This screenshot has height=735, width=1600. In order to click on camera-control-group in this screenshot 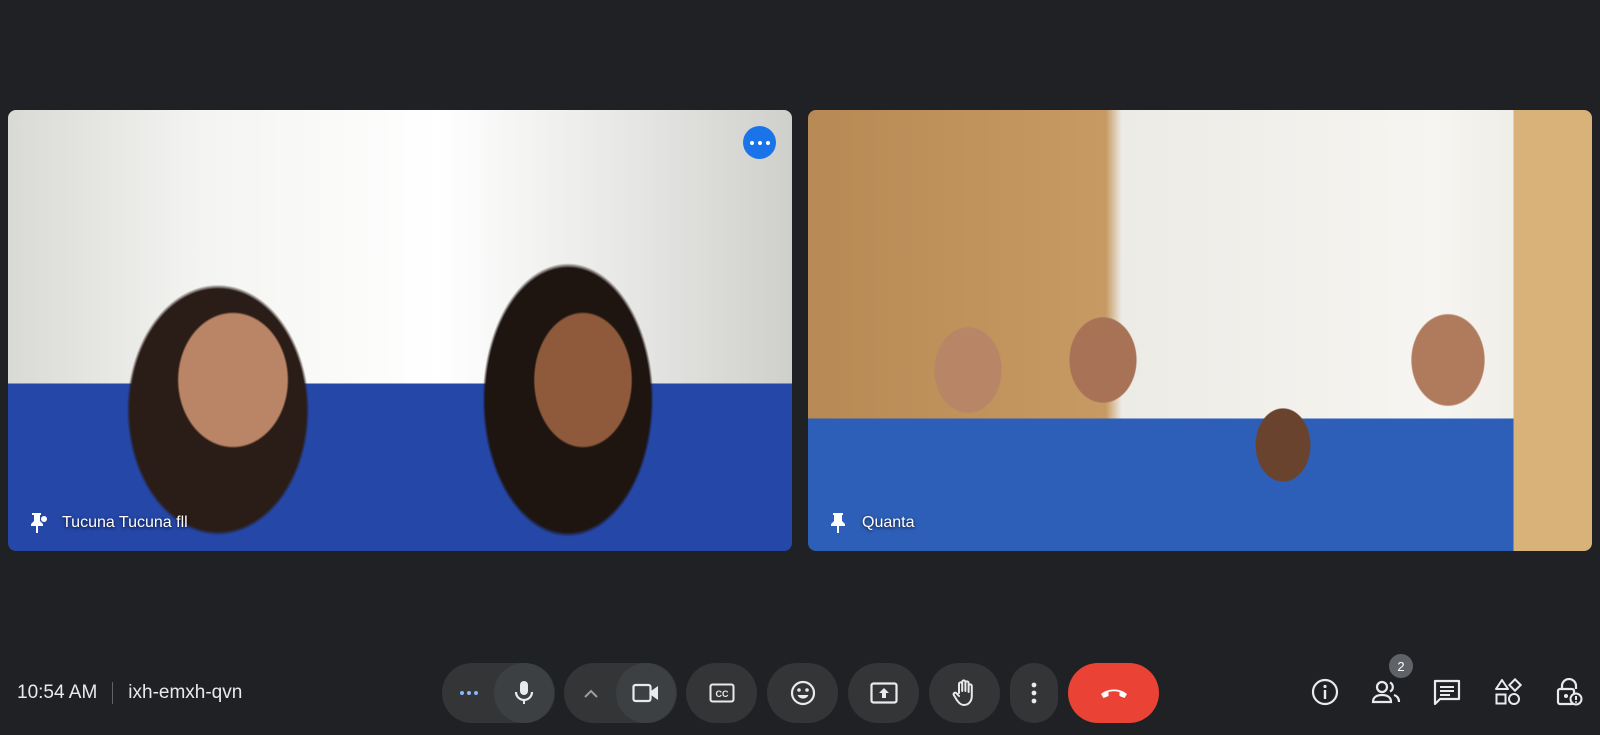, I will do `click(620, 693)`.